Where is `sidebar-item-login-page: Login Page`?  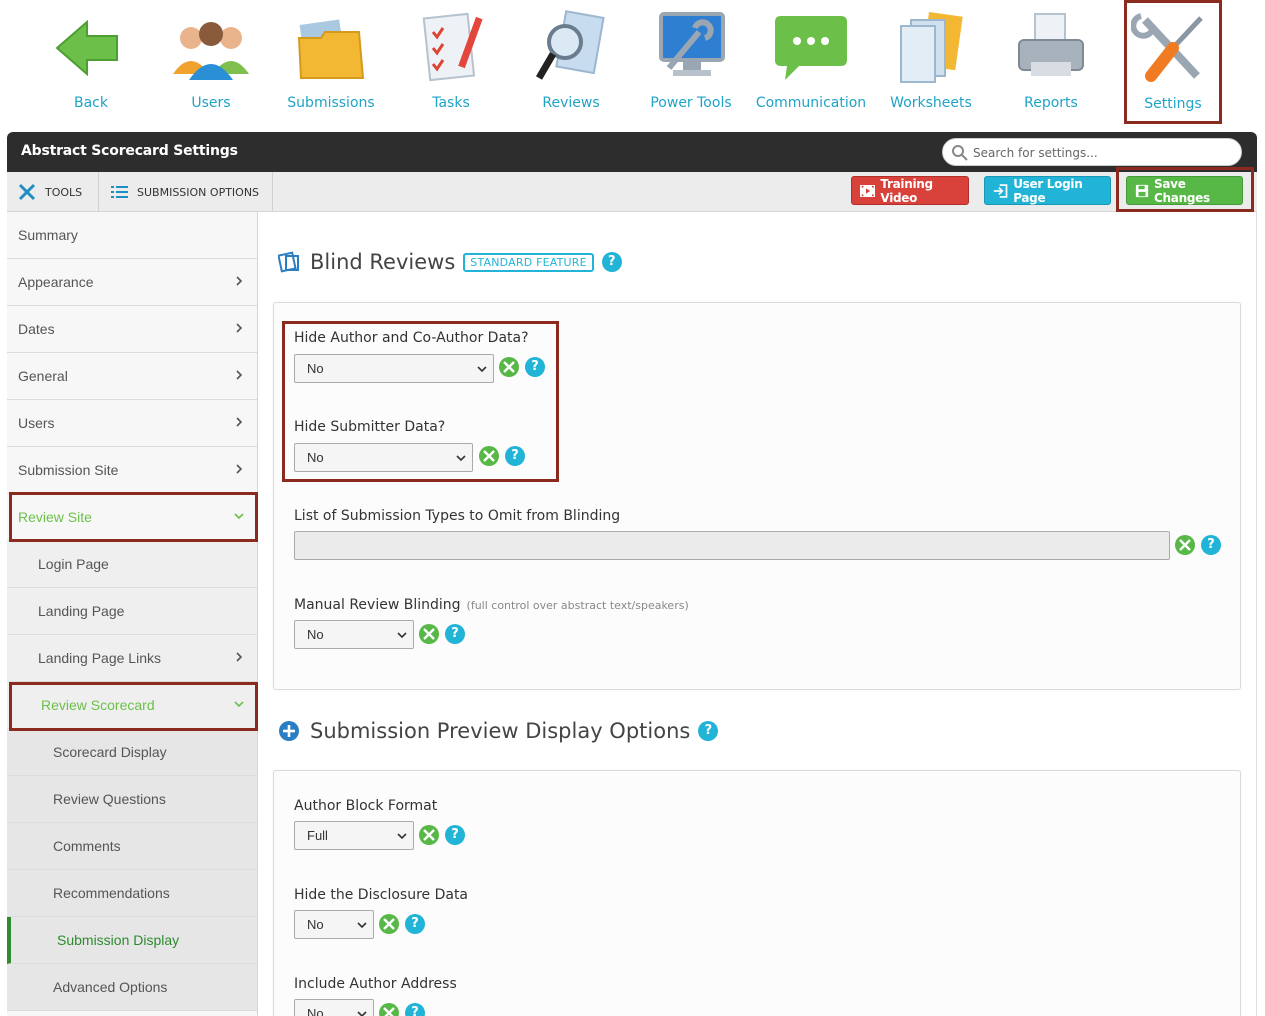
sidebar-item-login-page: Login Page is located at coordinates (132, 564).